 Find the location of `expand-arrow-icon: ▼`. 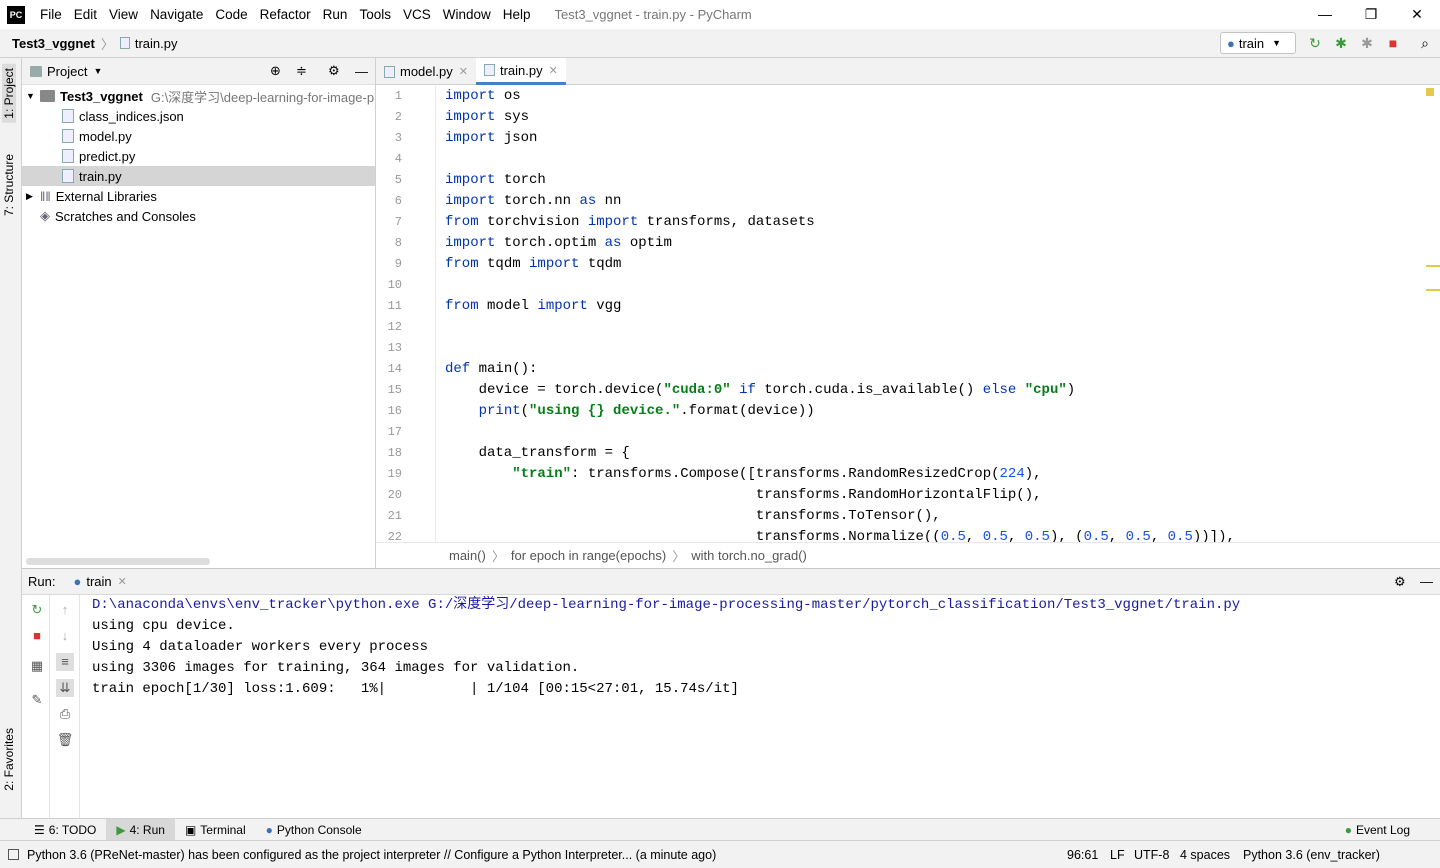

expand-arrow-icon: ▼ is located at coordinates (30, 96).